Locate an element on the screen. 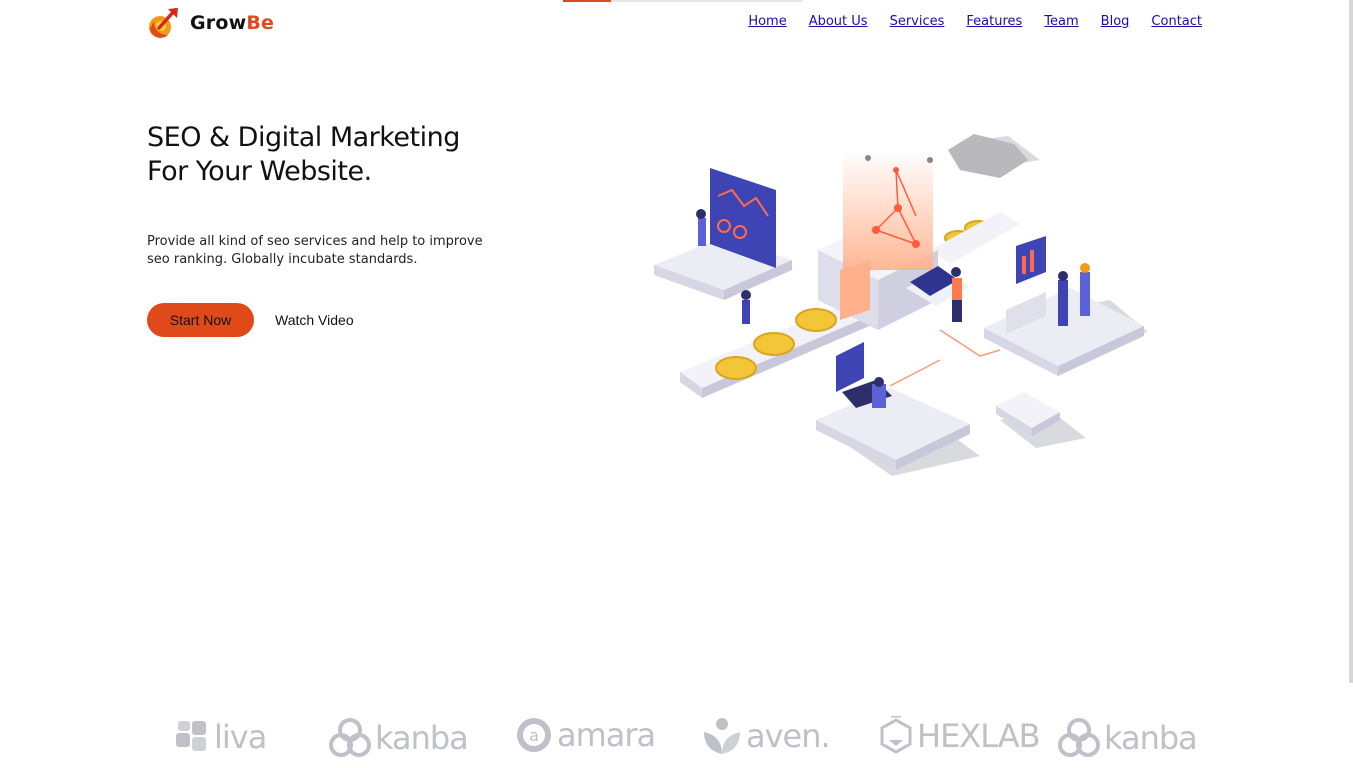  partner-logo-kanba-2: kanba is located at coordinates (1128, 738).